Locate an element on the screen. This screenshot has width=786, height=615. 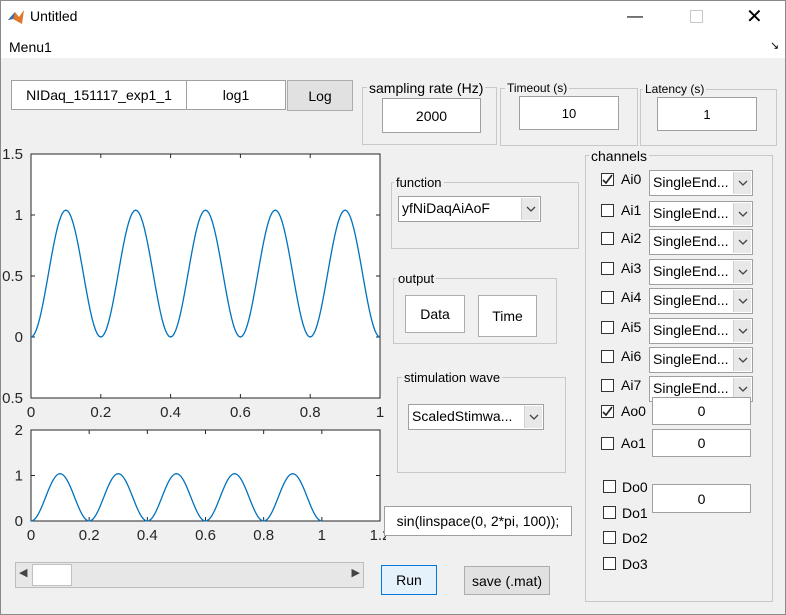
time-slider: ◀ ▶ is located at coordinates (189, 575).